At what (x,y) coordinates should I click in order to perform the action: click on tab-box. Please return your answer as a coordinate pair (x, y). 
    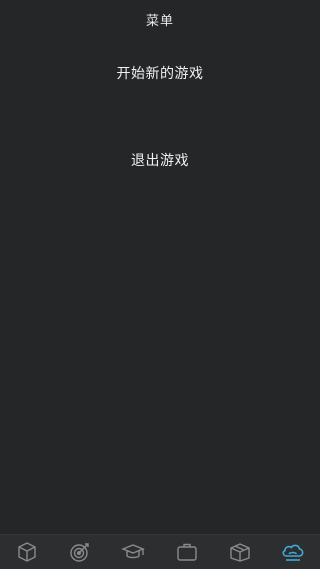
    Looking at the image, I should click on (240, 552).